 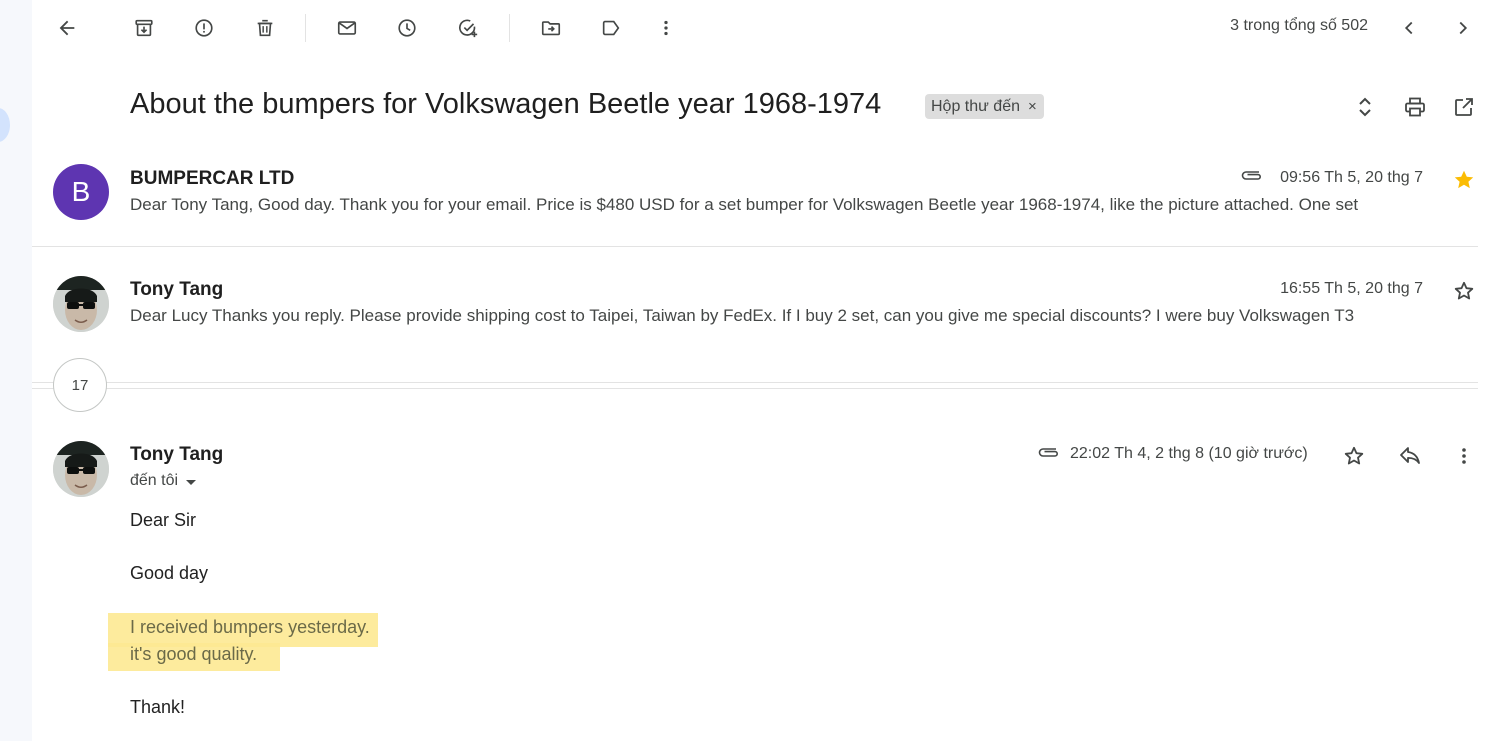 What do you see at coordinates (1351, 177) in the screenshot?
I see `message-date: 09:56 Th 5, 20 thg 7` at bounding box center [1351, 177].